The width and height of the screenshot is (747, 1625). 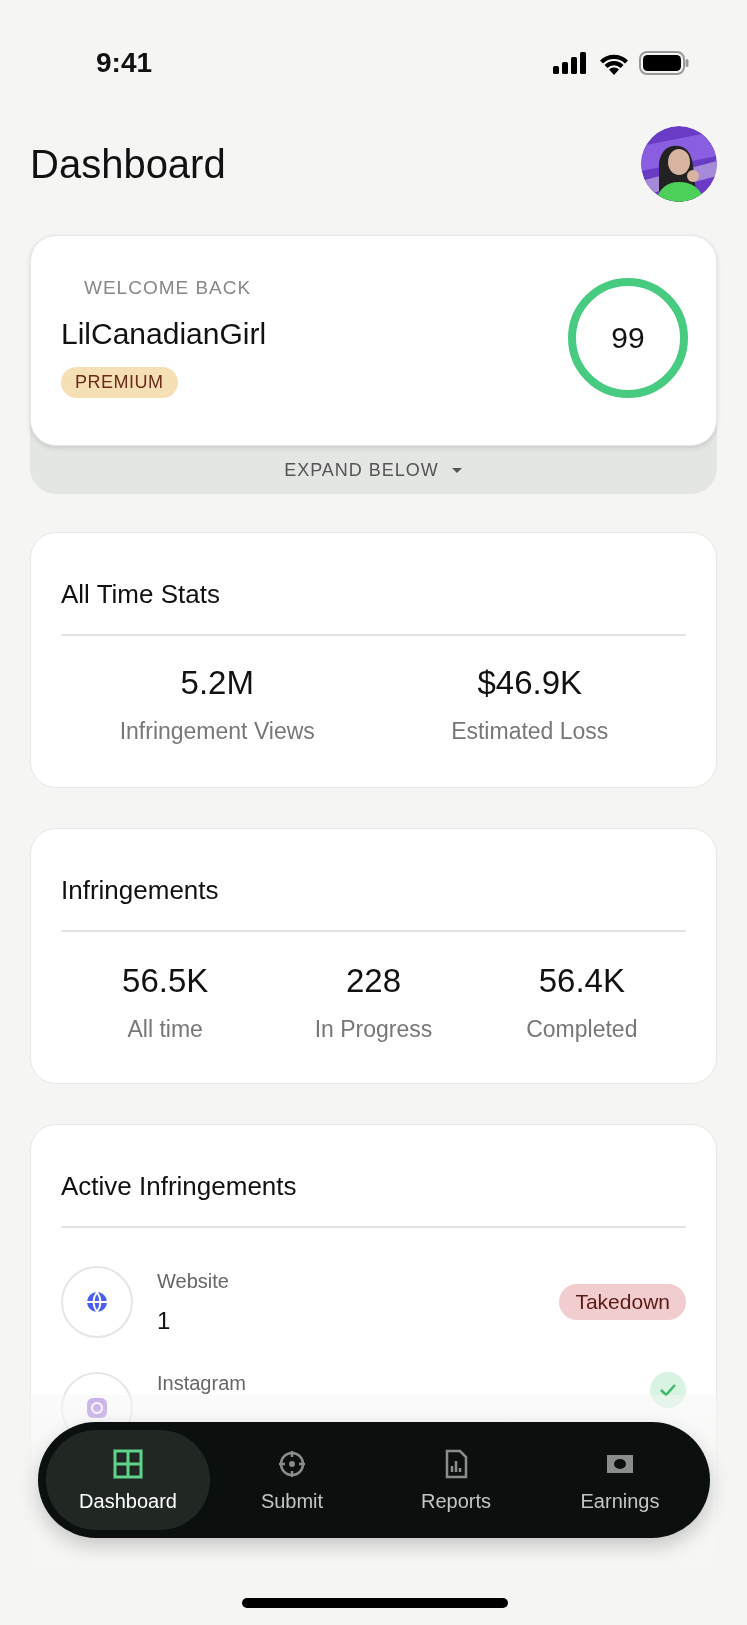 I want to click on signal-icon, so click(x=571, y=63).